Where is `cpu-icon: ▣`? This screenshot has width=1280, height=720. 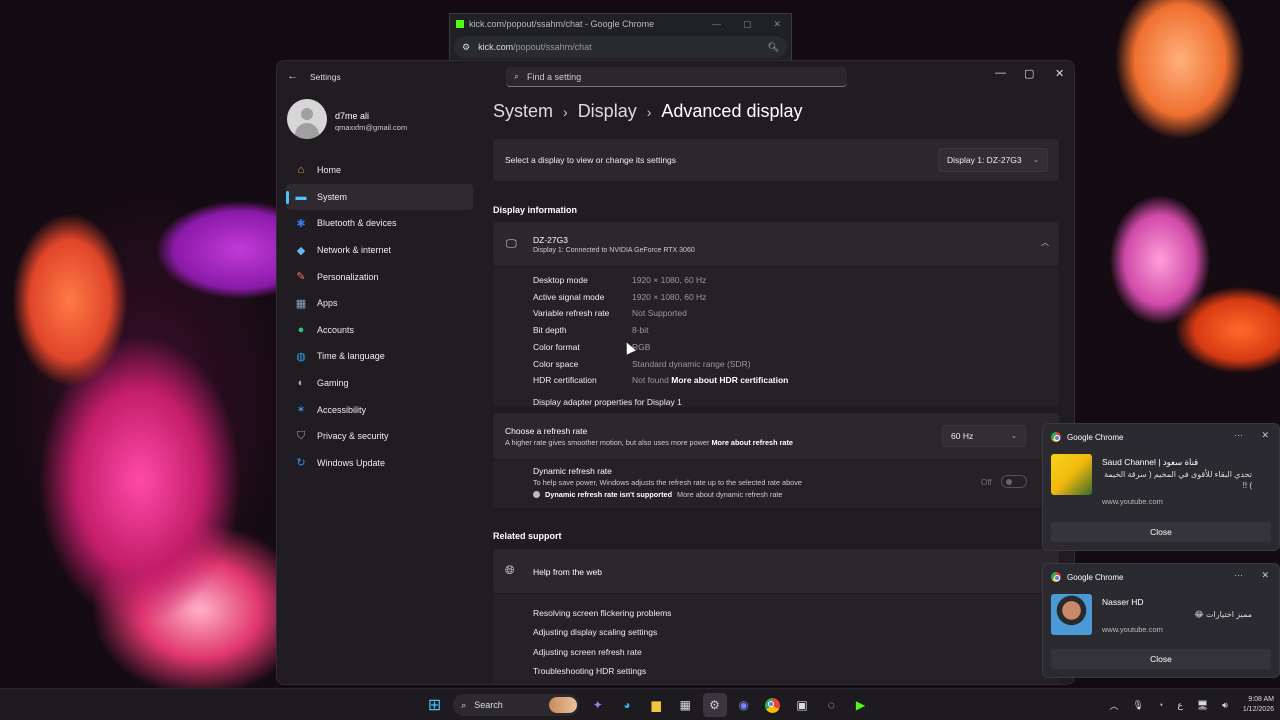 cpu-icon: ▣ is located at coordinates (802, 705).